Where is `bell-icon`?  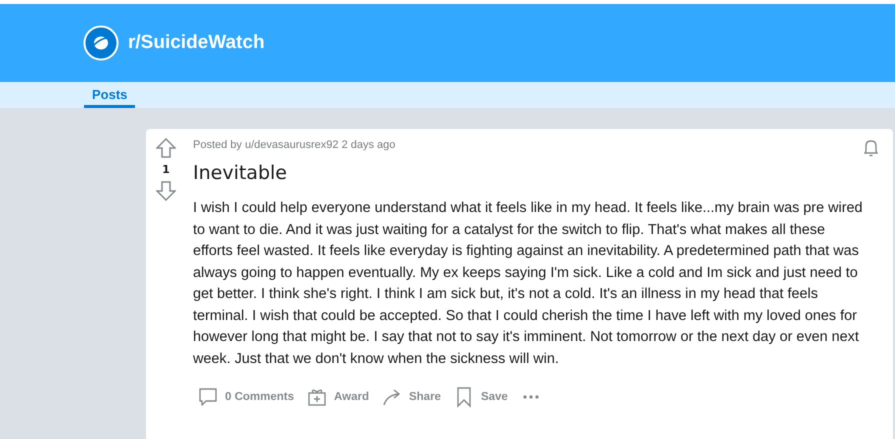
bell-icon is located at coordinates (871, 148).